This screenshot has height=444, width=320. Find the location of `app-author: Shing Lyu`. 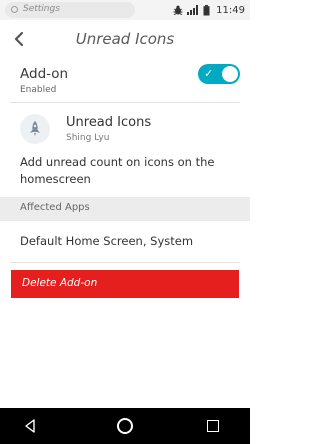

app-author: Shing Lyu is located at coordinates (88, 138).